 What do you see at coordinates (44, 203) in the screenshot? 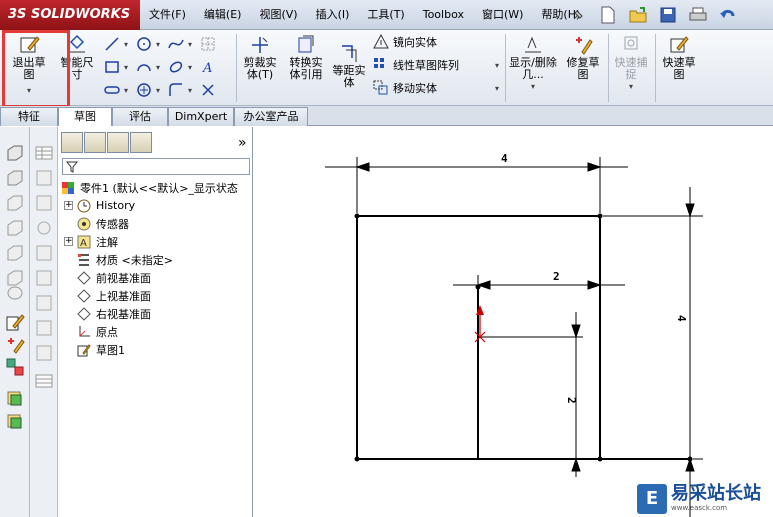
I see `chamfer-feature-icon` at bounding box center [44, 203].